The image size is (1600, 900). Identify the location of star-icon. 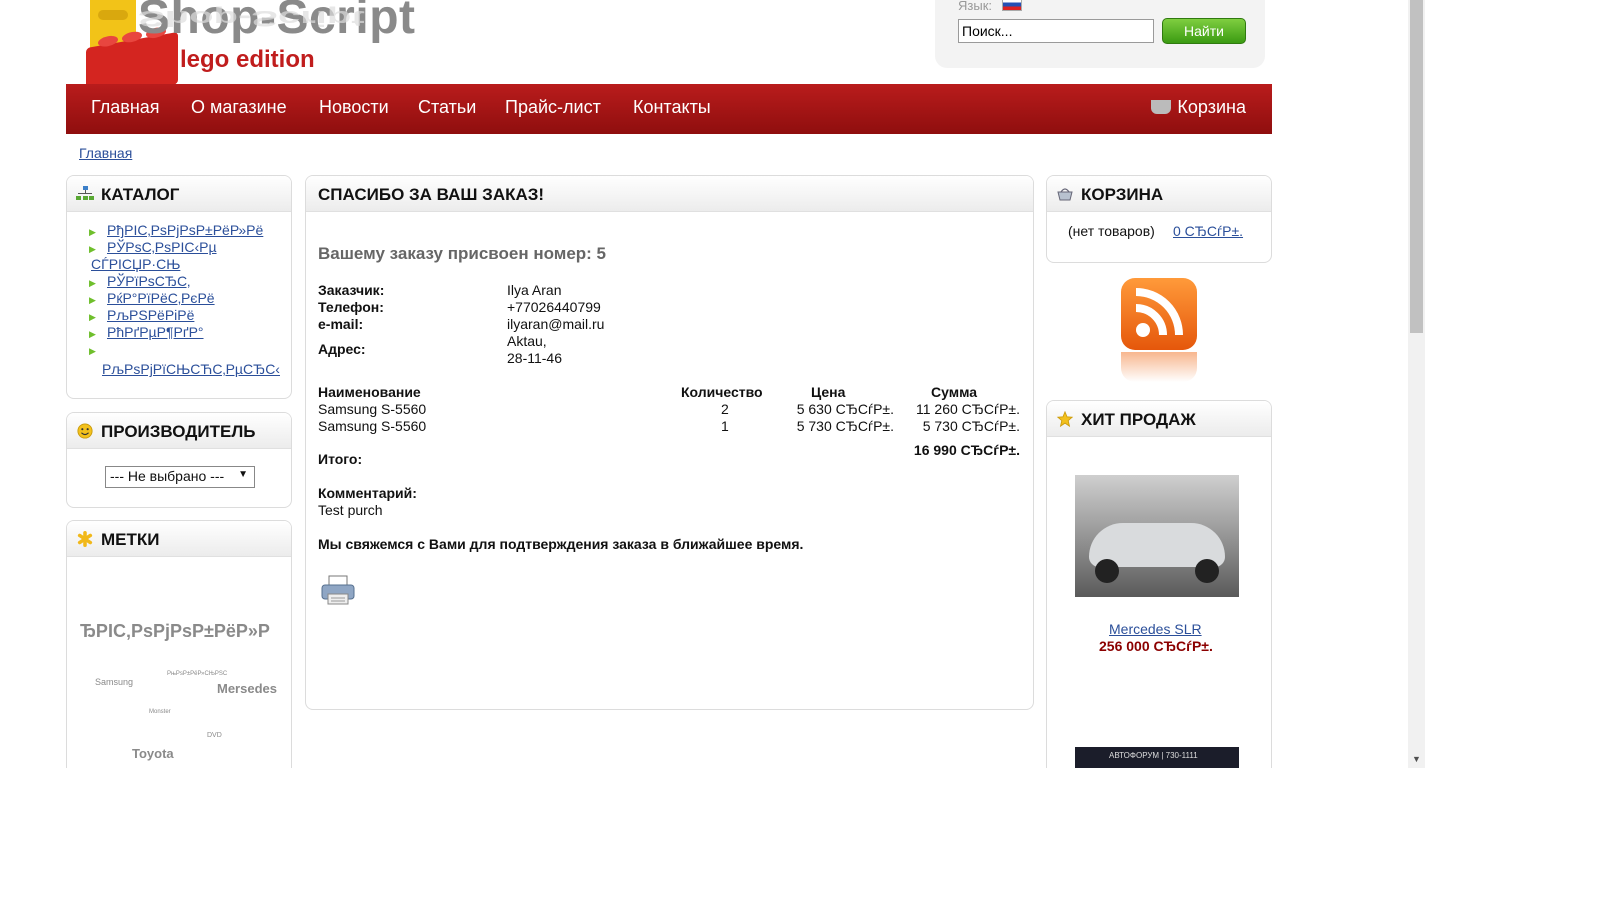
(1065, 419).